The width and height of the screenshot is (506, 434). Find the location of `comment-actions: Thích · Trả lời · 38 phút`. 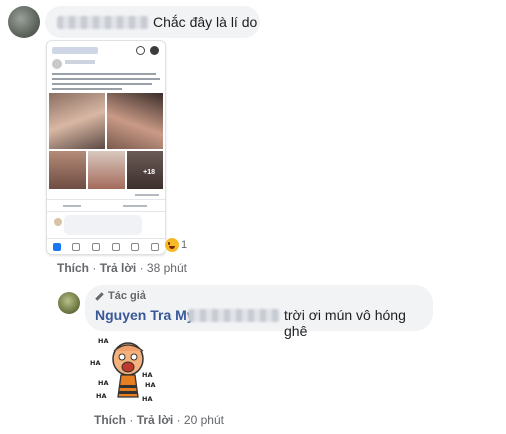

comment-actions: Thích · Trả lời · 38 phút is located at coordinates (122, 268).